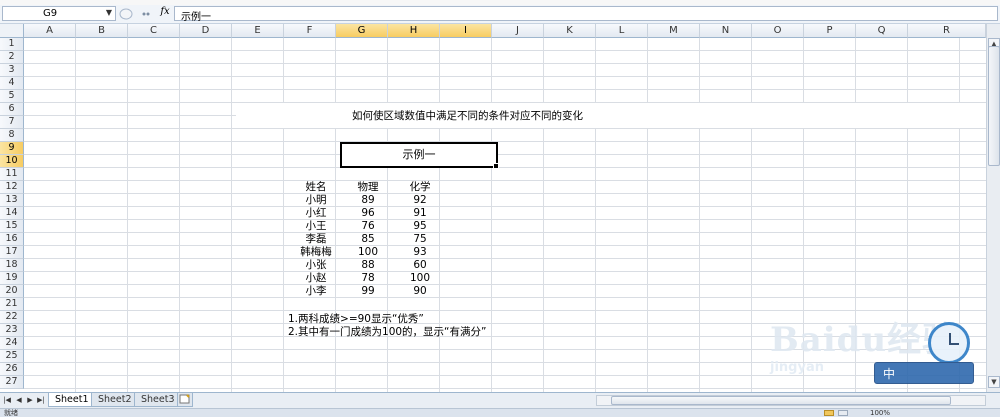 The width and height of the screenshot is (1000, 417). I want to click on column-header-r: R, so click(947, 31).